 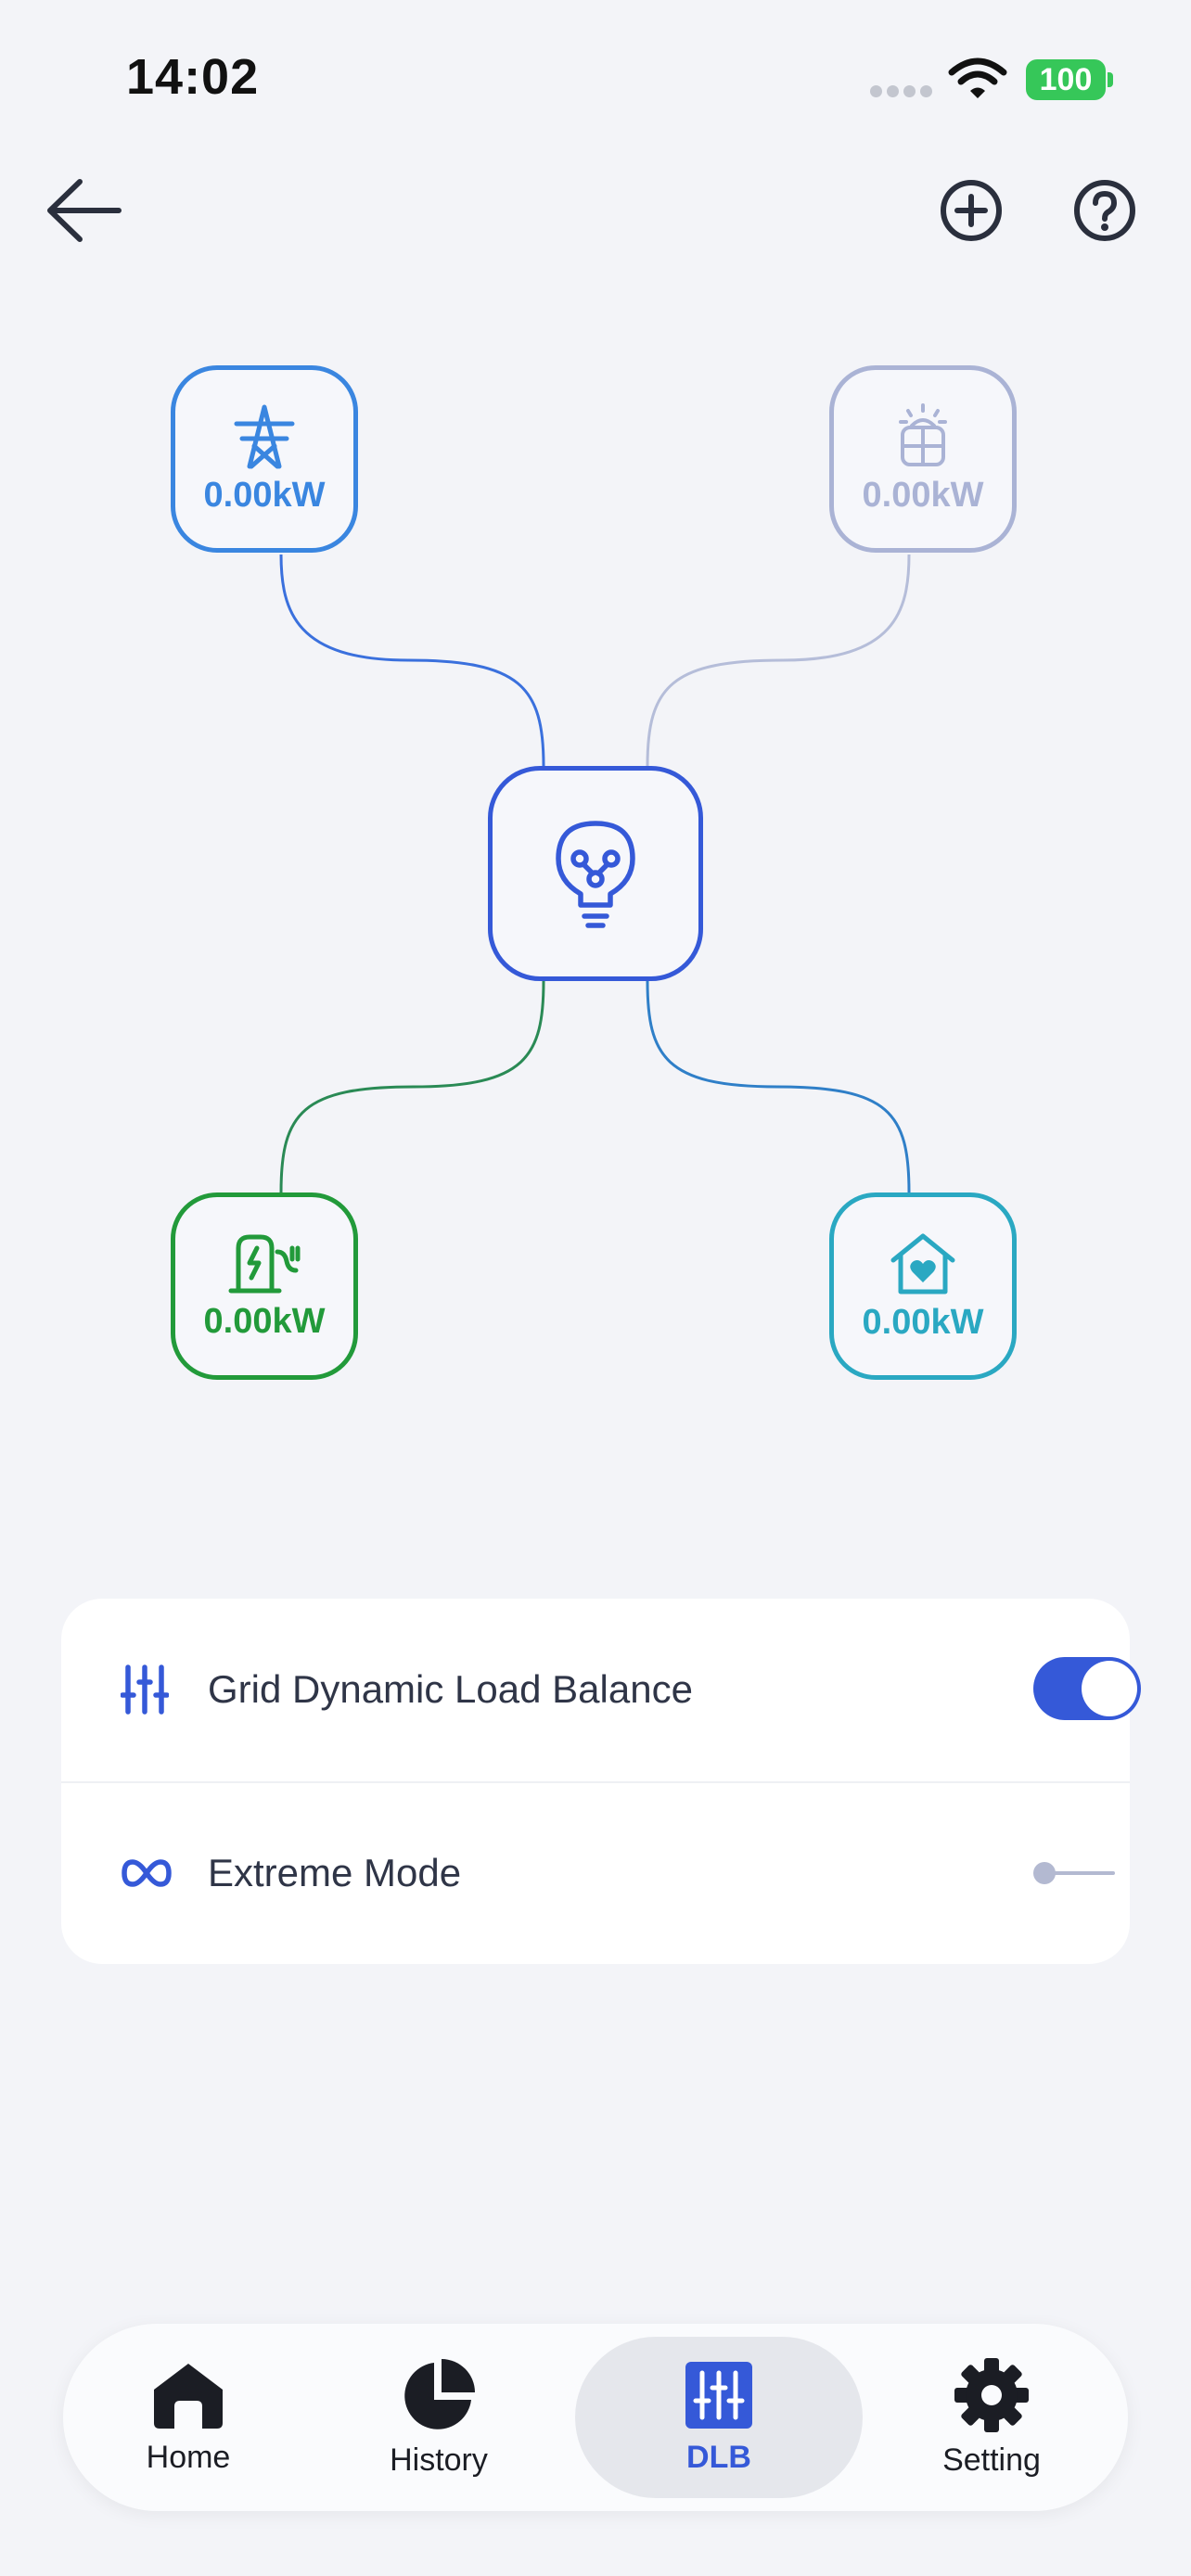 I want to click on home-heart-icon, so click(x=922, y=1263).